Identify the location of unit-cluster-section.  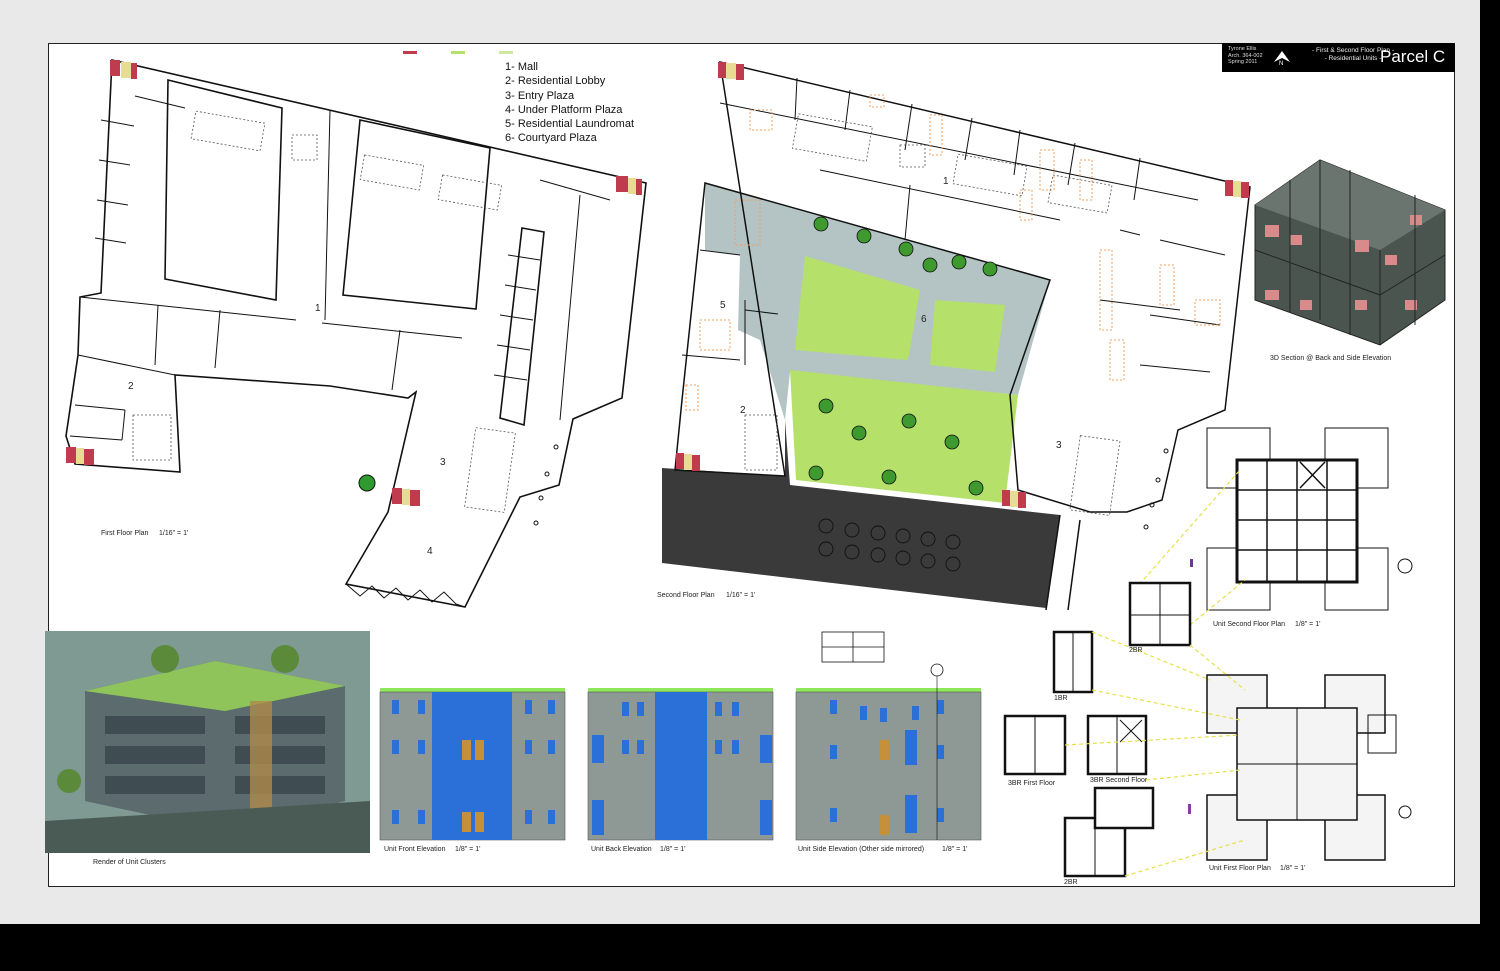
(853, 647).